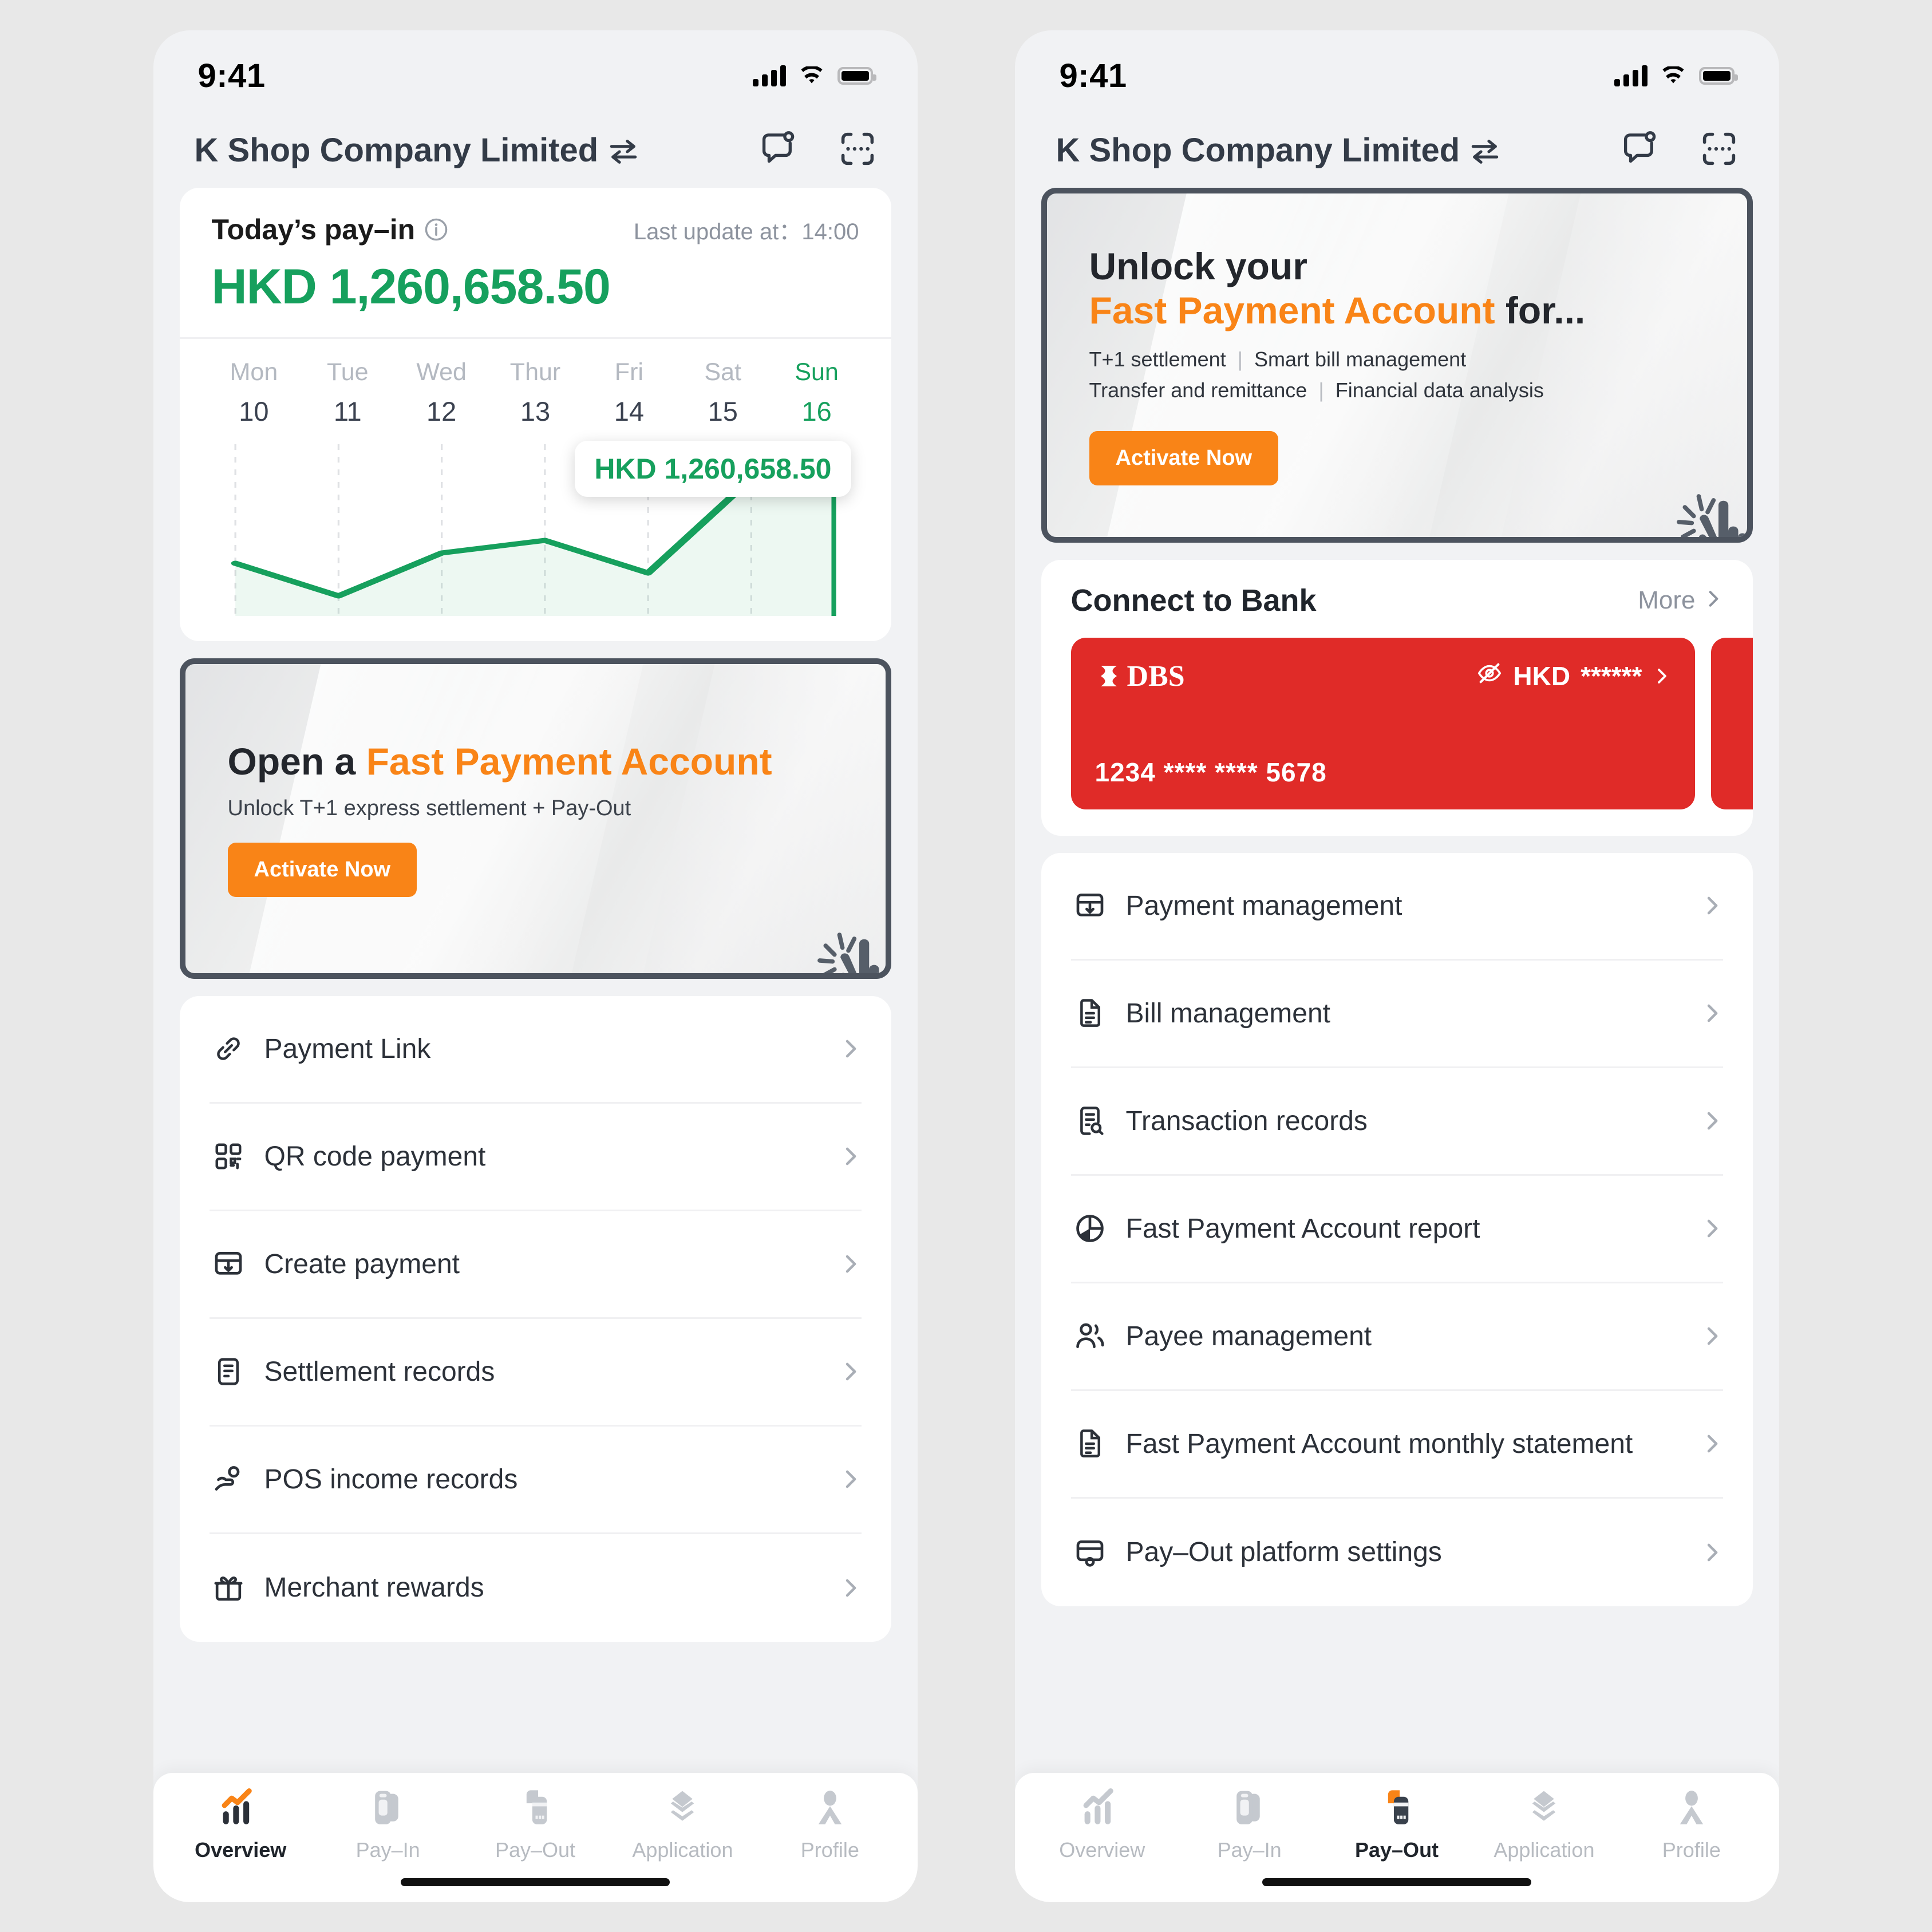  What do you see at coordinates (818, 150) in the screenshot?
I see `header-actions` at bounding box center [818, 150].